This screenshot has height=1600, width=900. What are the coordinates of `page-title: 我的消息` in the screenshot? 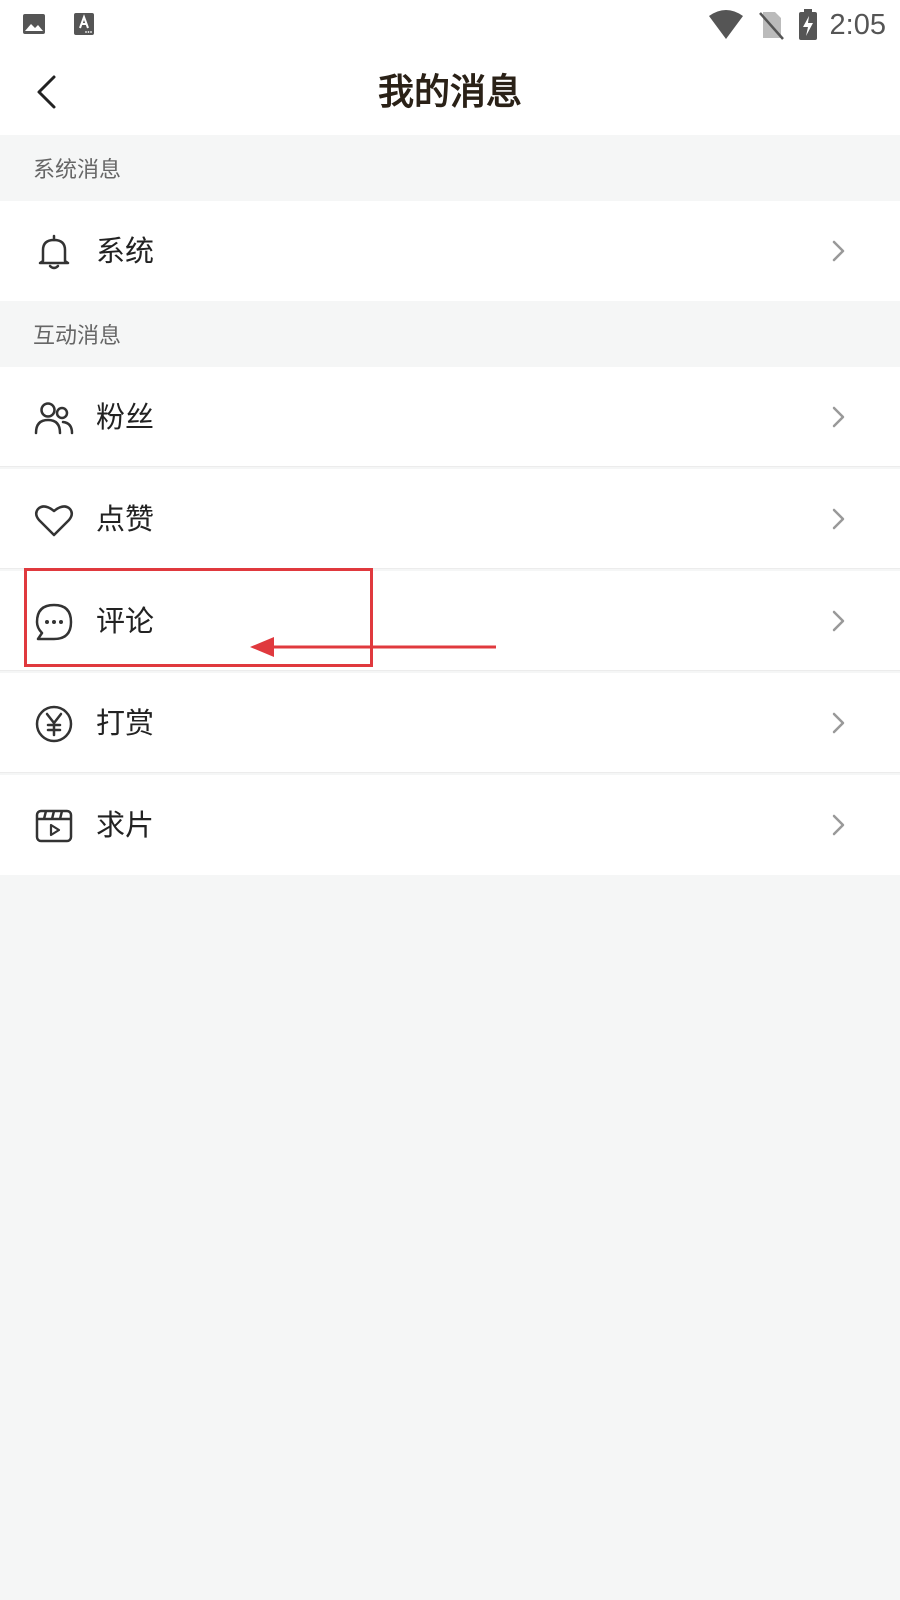 It's located at (449, 92).